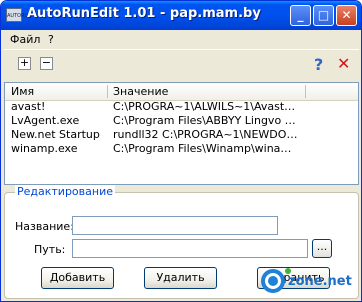 The height and width of the screenshot is (302, 362). Describe the element at coordinates (343, 63) in the screenshot. I see `delete-icon: ✕` at that location.